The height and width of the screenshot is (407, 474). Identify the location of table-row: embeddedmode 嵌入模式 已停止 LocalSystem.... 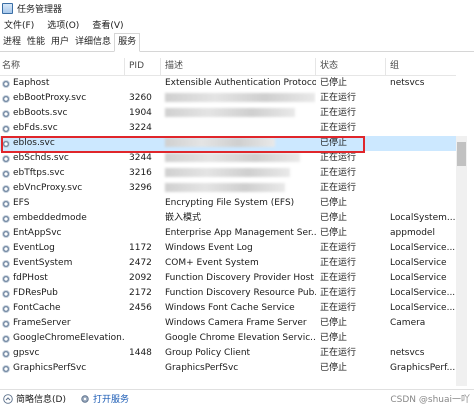
(228, 218).